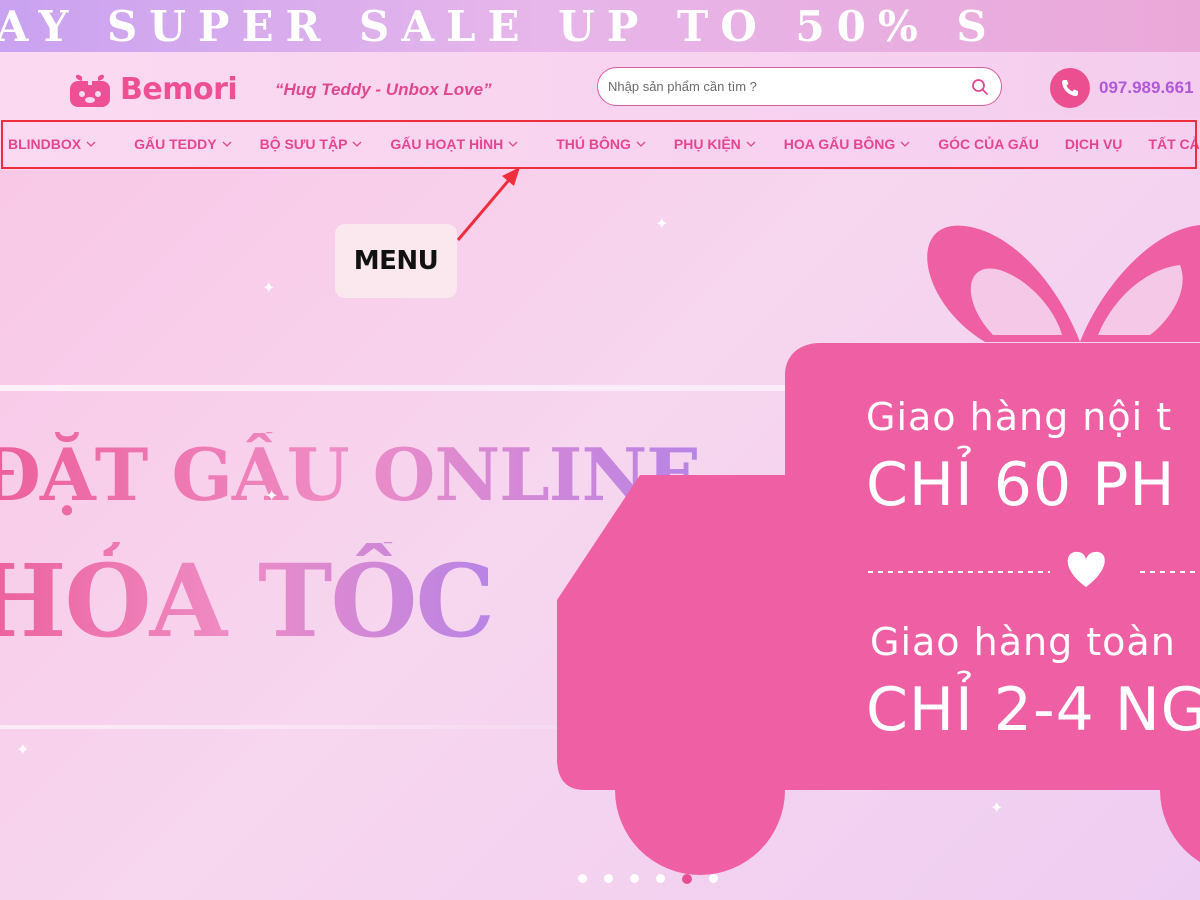 This screenshot has height=900, width=1200. Describe the element at coordinates (447, 144) in the screenshot. I see `menu-item-label: GẤU HOẠT HÌNH` at that location.